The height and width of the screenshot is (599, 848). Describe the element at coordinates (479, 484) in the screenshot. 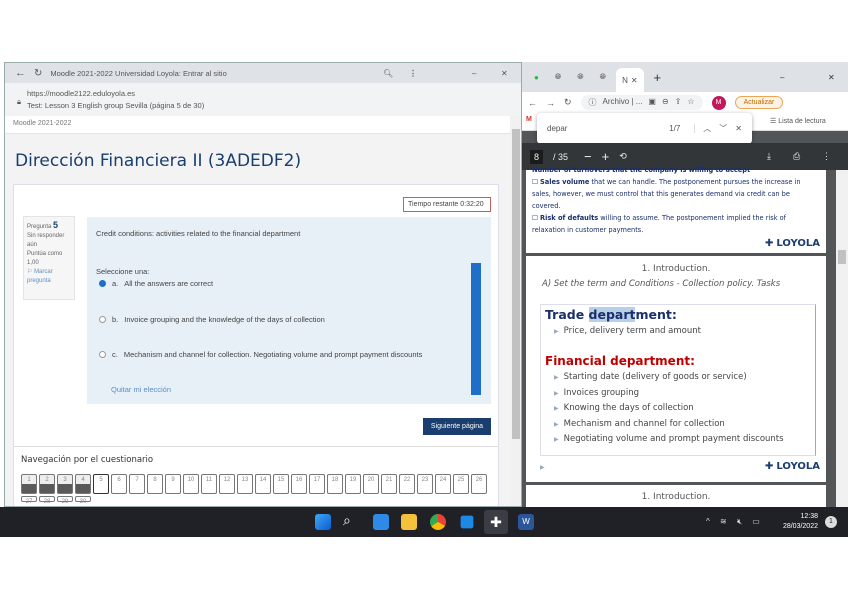

I see `quiz-nav-button: 26` at that location.